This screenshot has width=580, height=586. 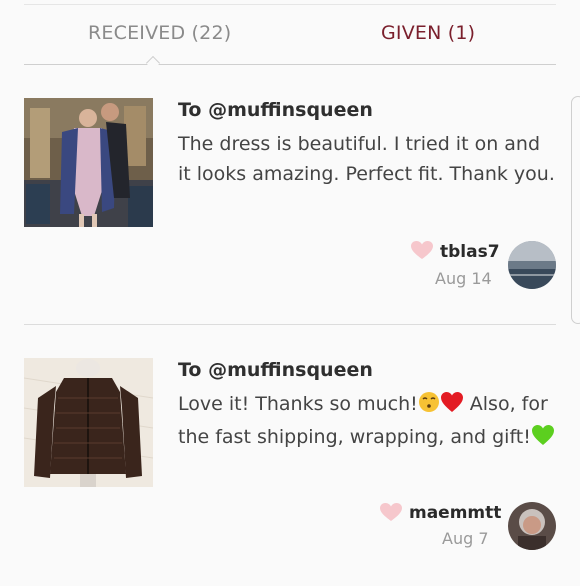 I want to click on portrait-avatar-image, so click(x=532, y=526).